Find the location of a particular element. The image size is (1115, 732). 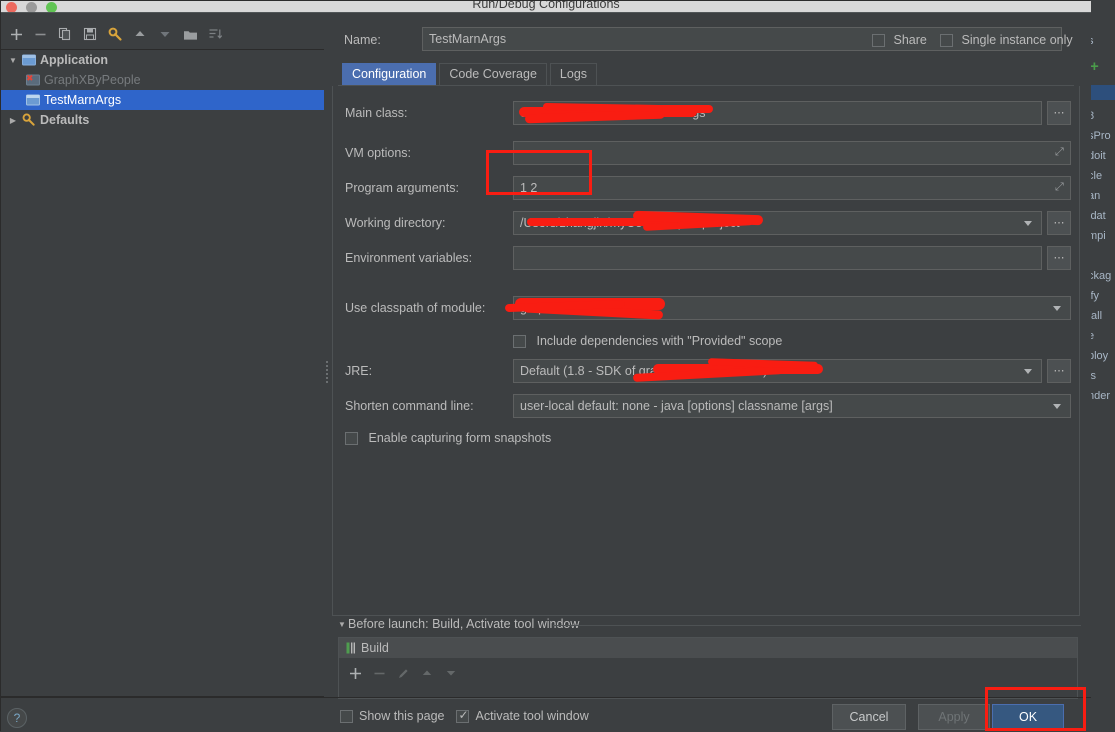

single-instance-checkbox-group: Single instance only is located at coordinates (1006, 40).